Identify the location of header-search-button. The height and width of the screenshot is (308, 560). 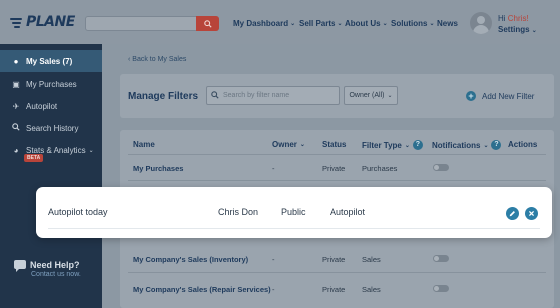
(207, 23).